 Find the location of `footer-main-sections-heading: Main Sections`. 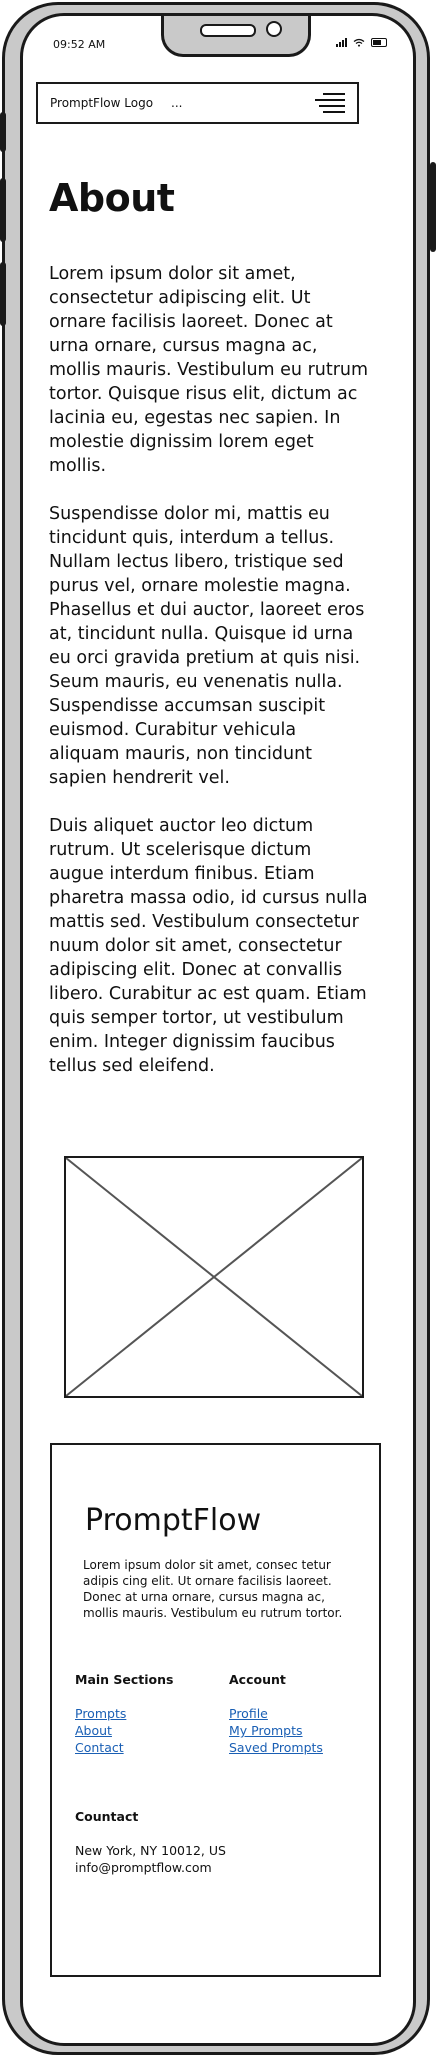

footer-main-sections-heading: Main Sections is located at coordinates (124, 1679).